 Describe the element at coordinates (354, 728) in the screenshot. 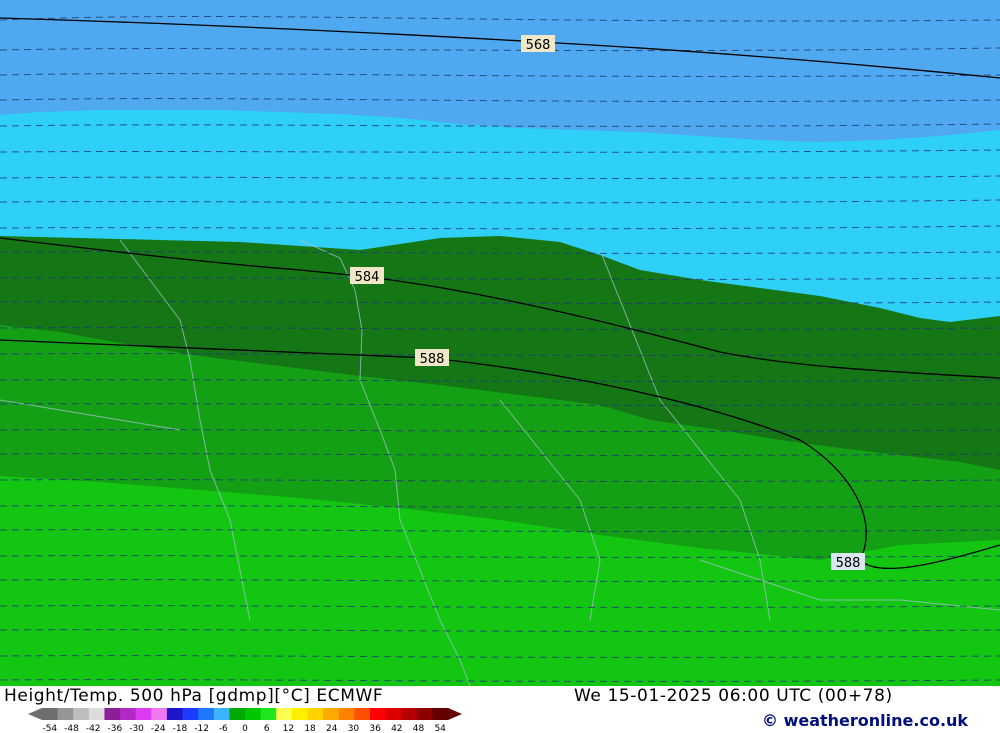

I see `legend-label: 30` at that location.